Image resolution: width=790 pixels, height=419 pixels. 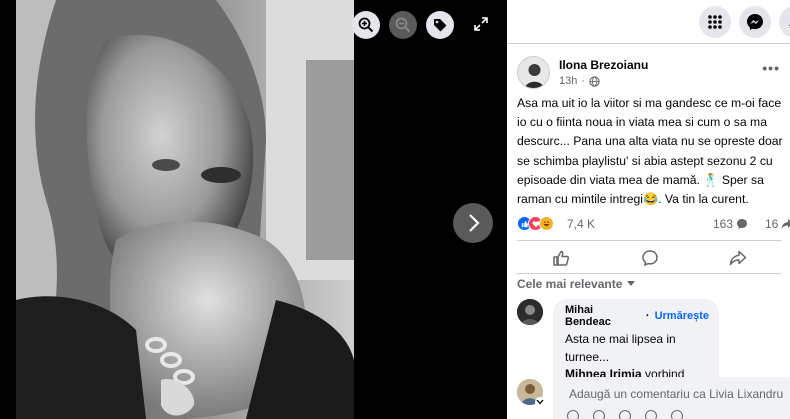 I want to click on follow-link: Urmărește, so click(x=682, y=316).